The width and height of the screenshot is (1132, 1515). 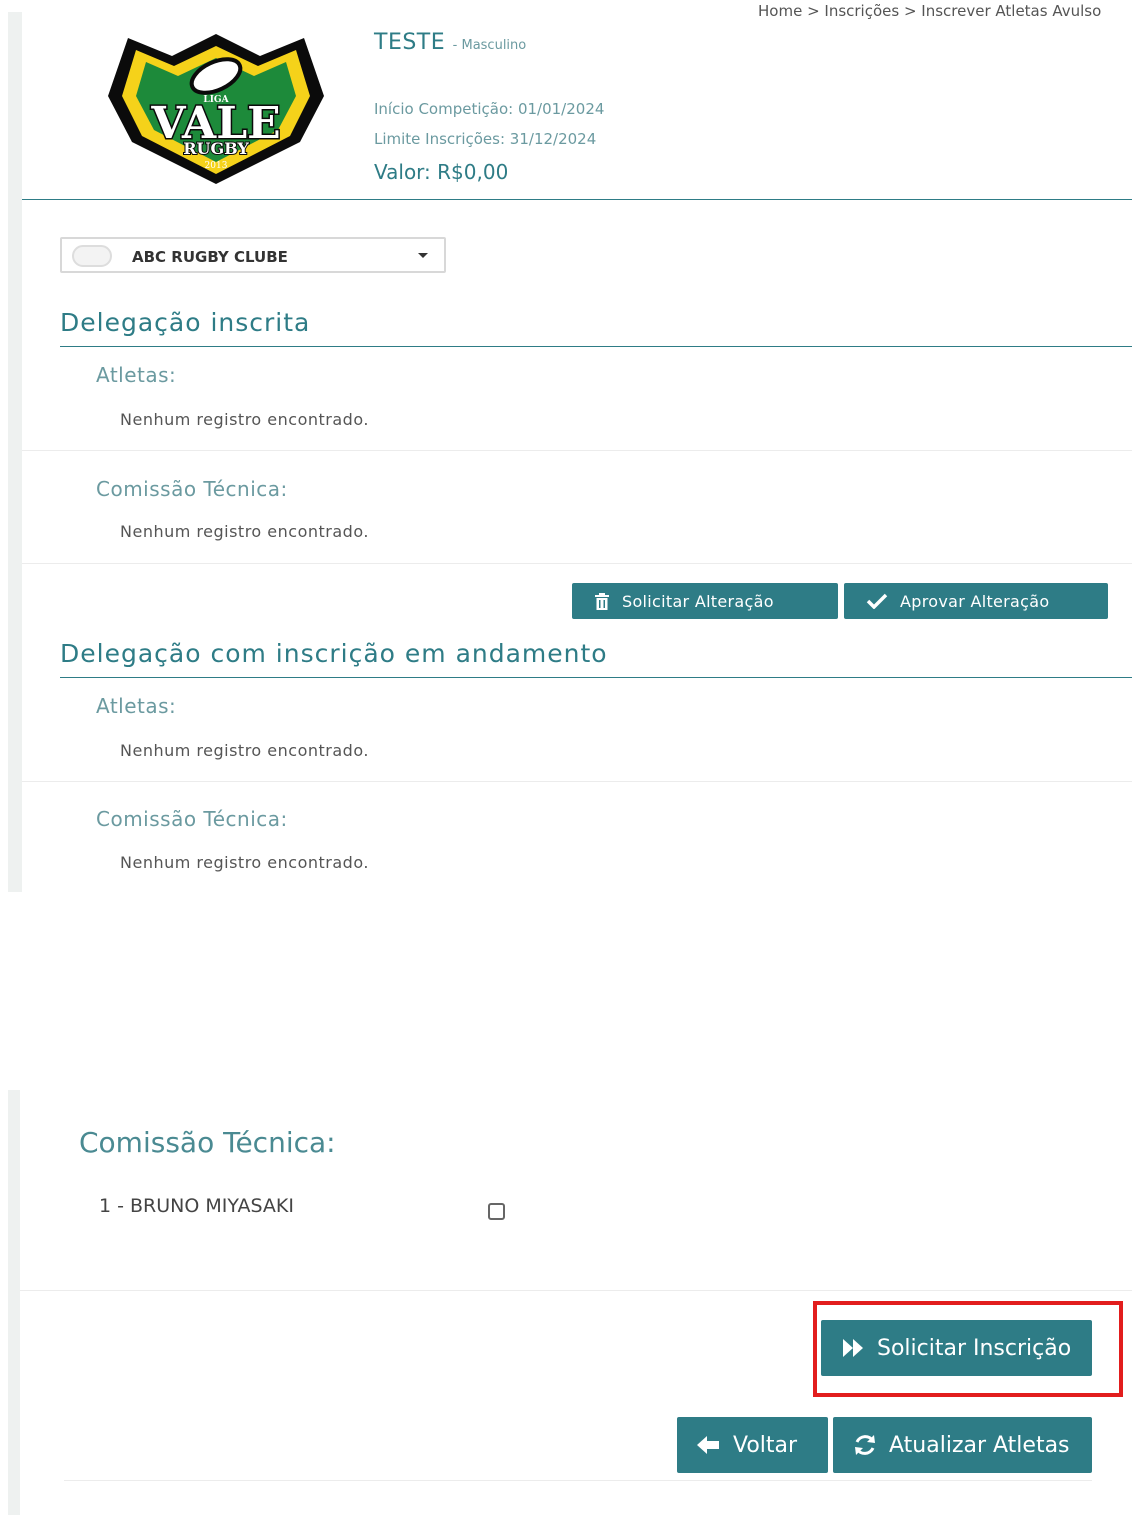 I want to click on fast-forward-icon, so click(x=853, y=1348).